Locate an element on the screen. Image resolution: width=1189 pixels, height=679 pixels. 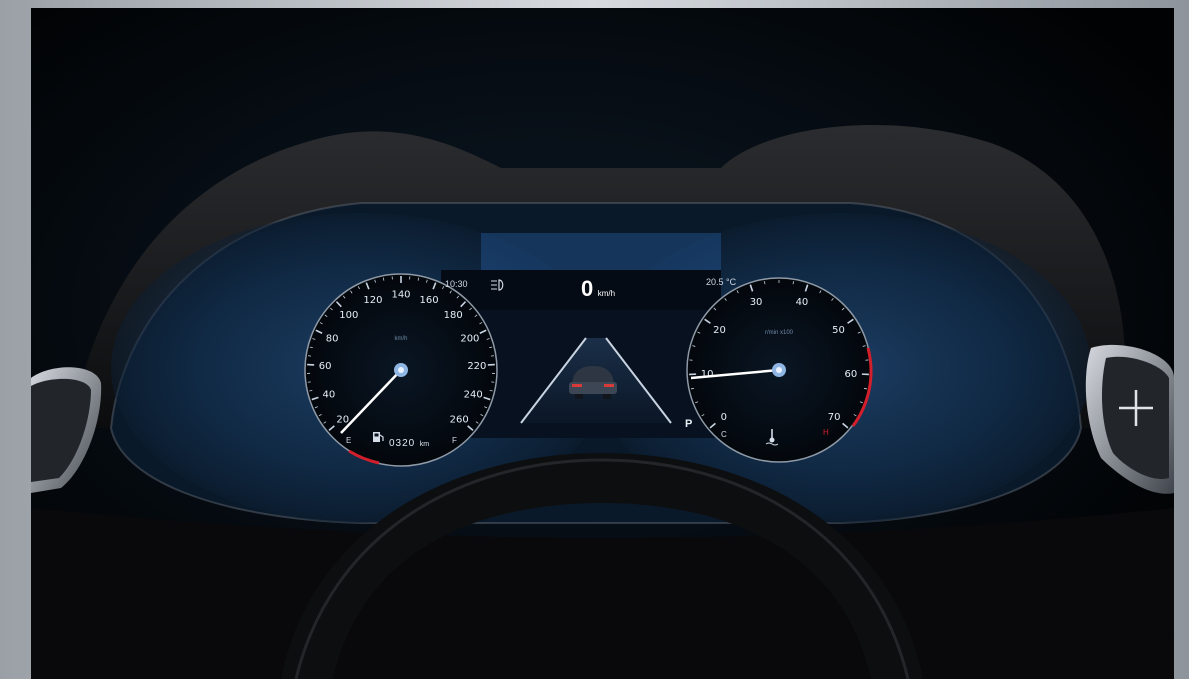
clock: 10:30 is located at coordinates (456, 284).